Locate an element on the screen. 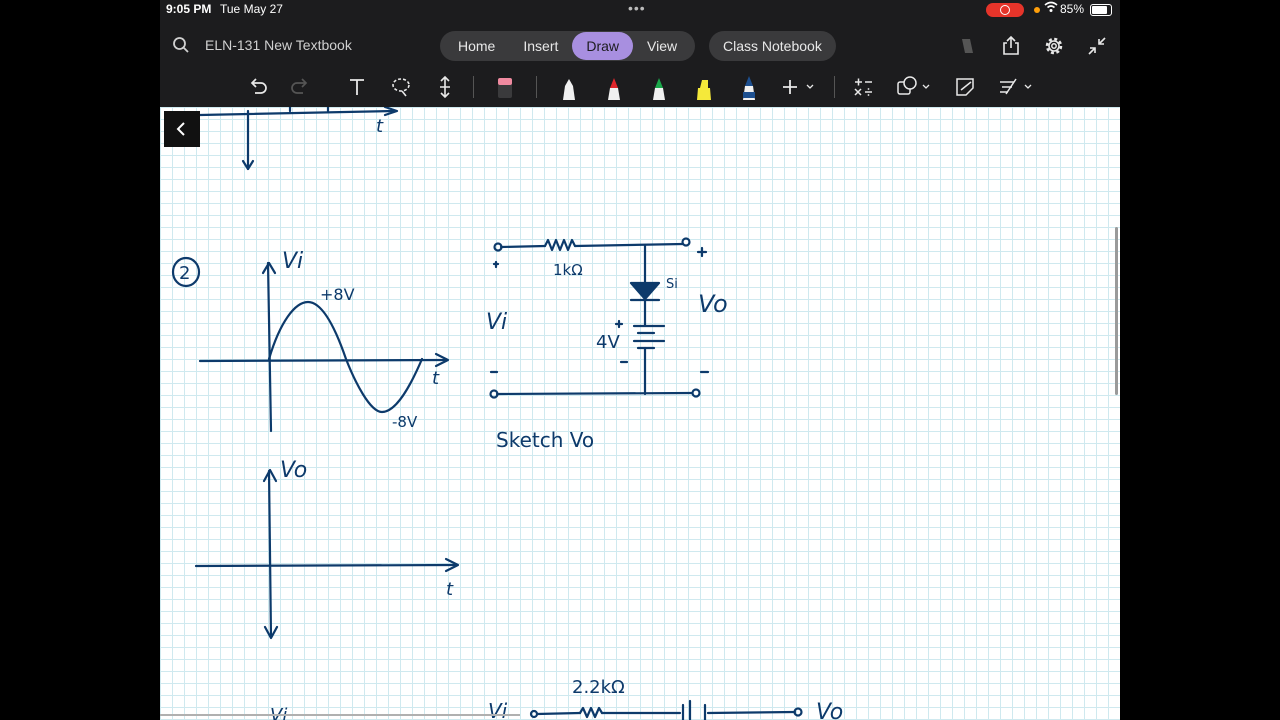  draw-toolbar is located at coordinates (640, 87).